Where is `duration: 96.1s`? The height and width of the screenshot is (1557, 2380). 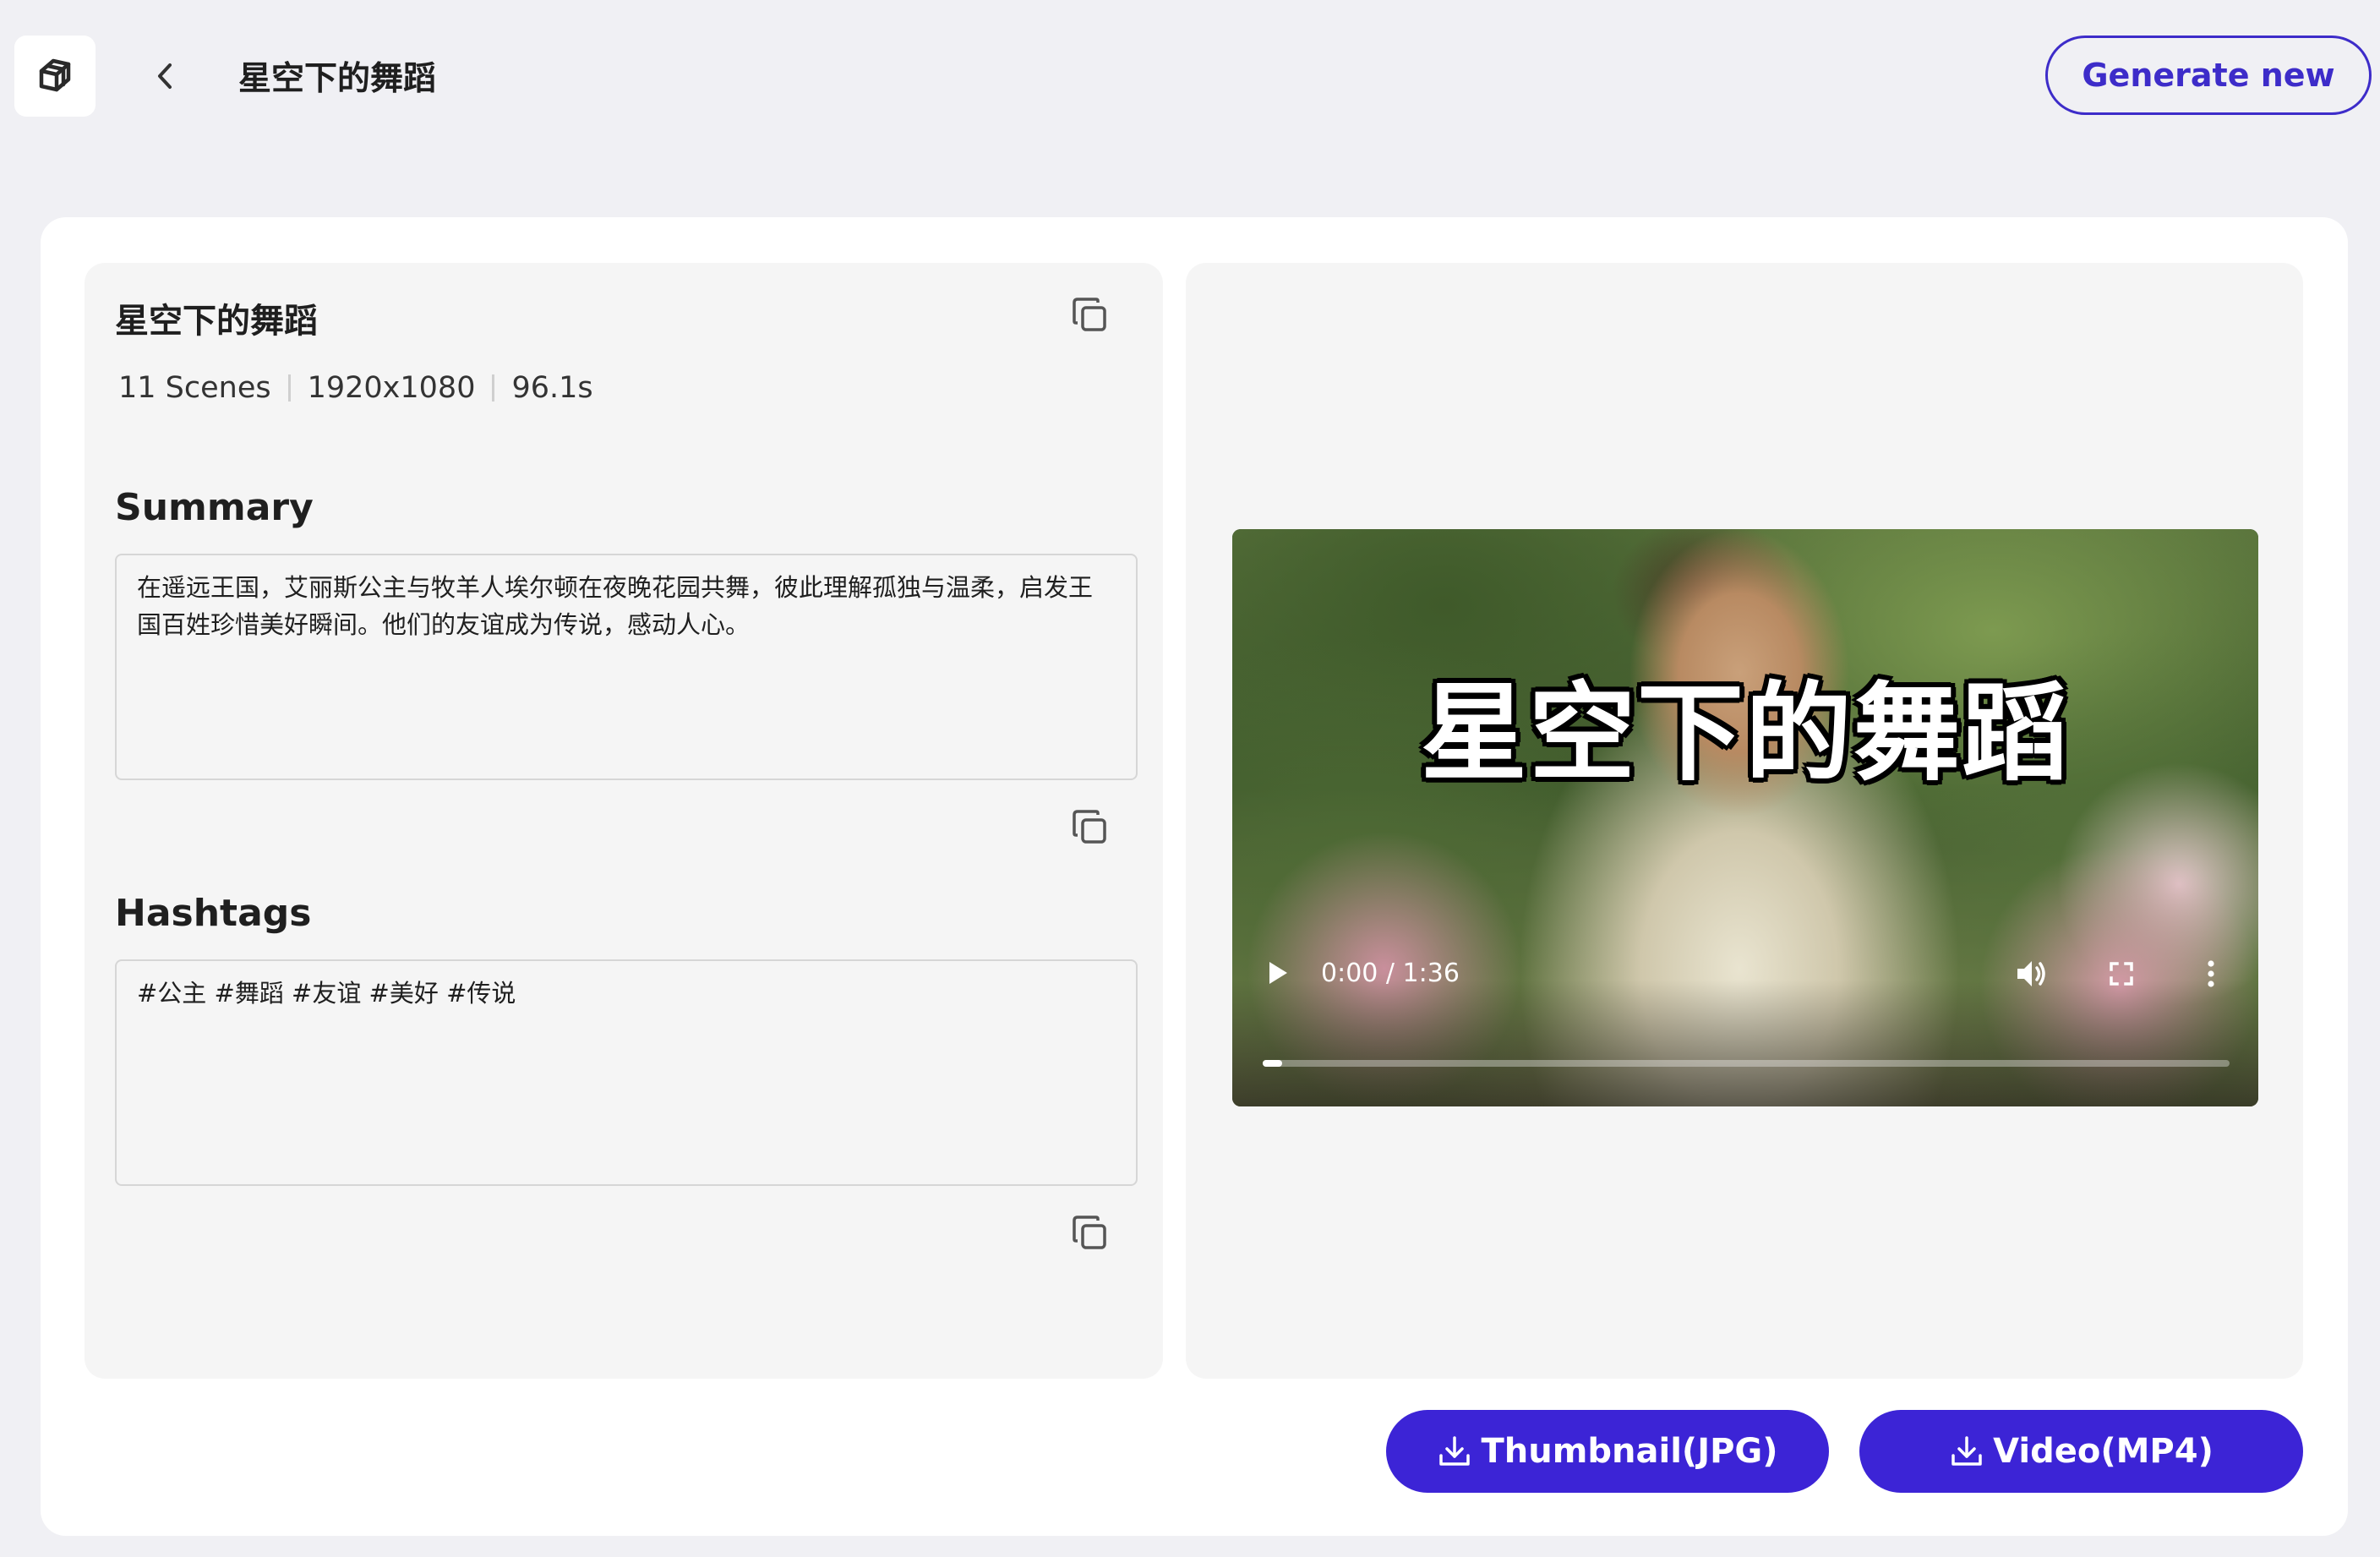
duration: 96.1s is located at coordinates (552, 388).